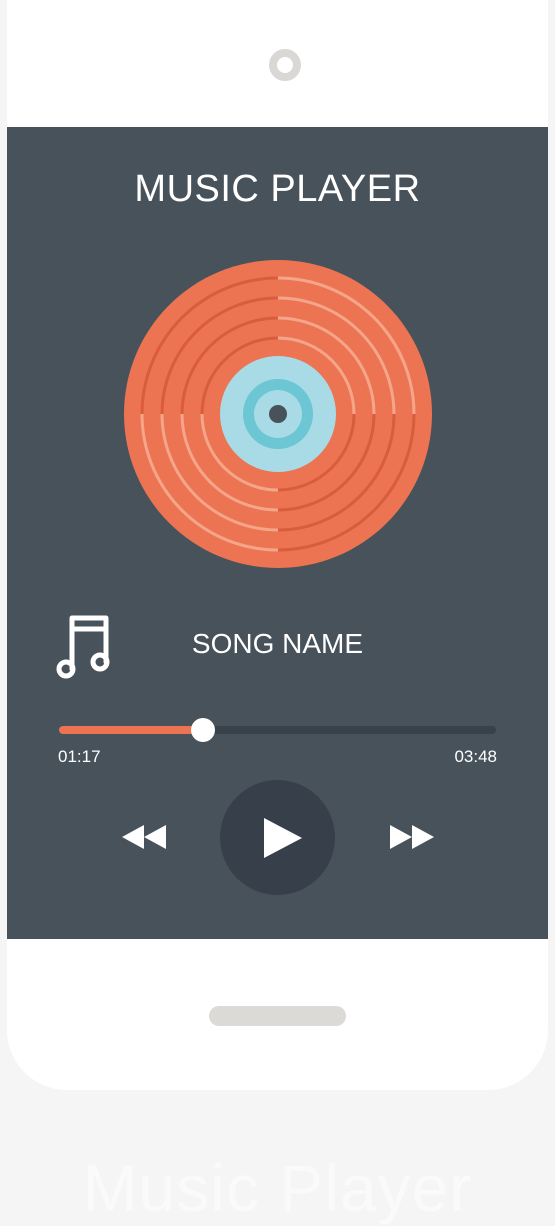 This screenshot has width=555, height=1226. I want to click on song-name: SONG NAME, so click(277, 643).